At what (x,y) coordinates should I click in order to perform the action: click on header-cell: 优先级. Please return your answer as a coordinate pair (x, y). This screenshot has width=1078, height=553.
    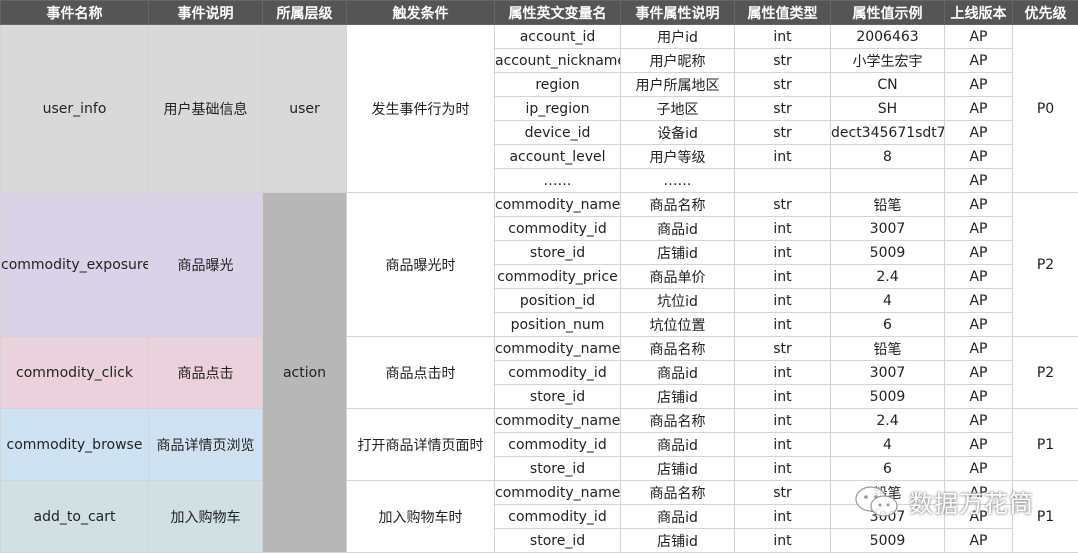
    Looking at the image, I should click on (1045, 13).